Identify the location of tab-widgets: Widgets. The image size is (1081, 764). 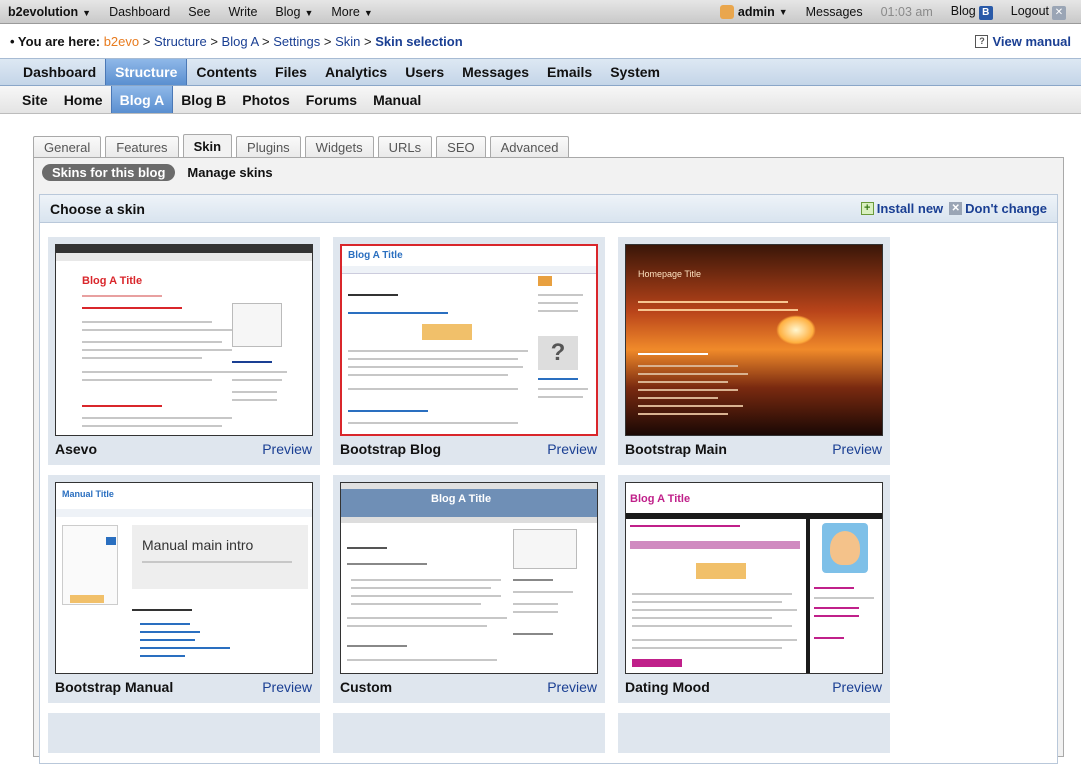
(339, 147).